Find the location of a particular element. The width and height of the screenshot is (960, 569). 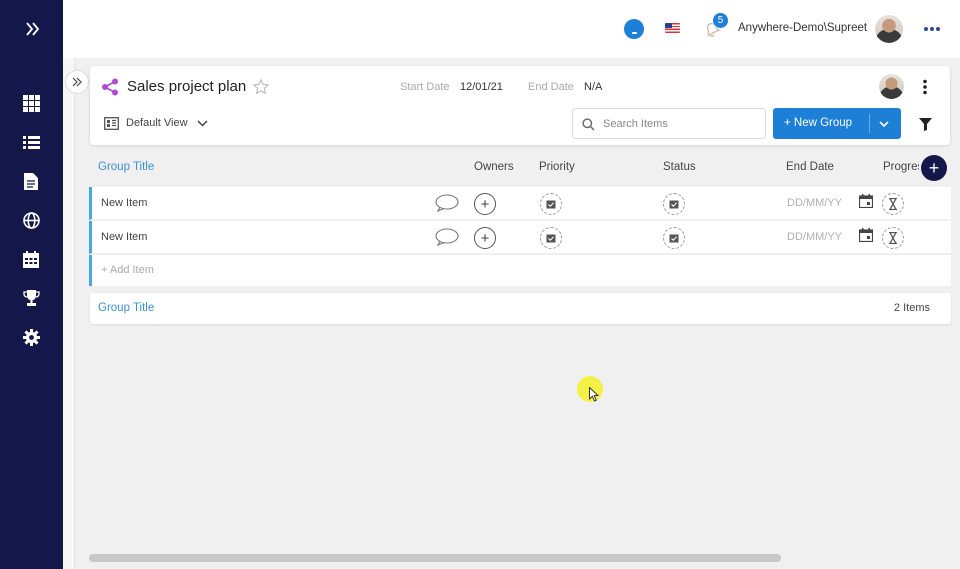

project-owner-avatar is located at coordinates (891, 86).